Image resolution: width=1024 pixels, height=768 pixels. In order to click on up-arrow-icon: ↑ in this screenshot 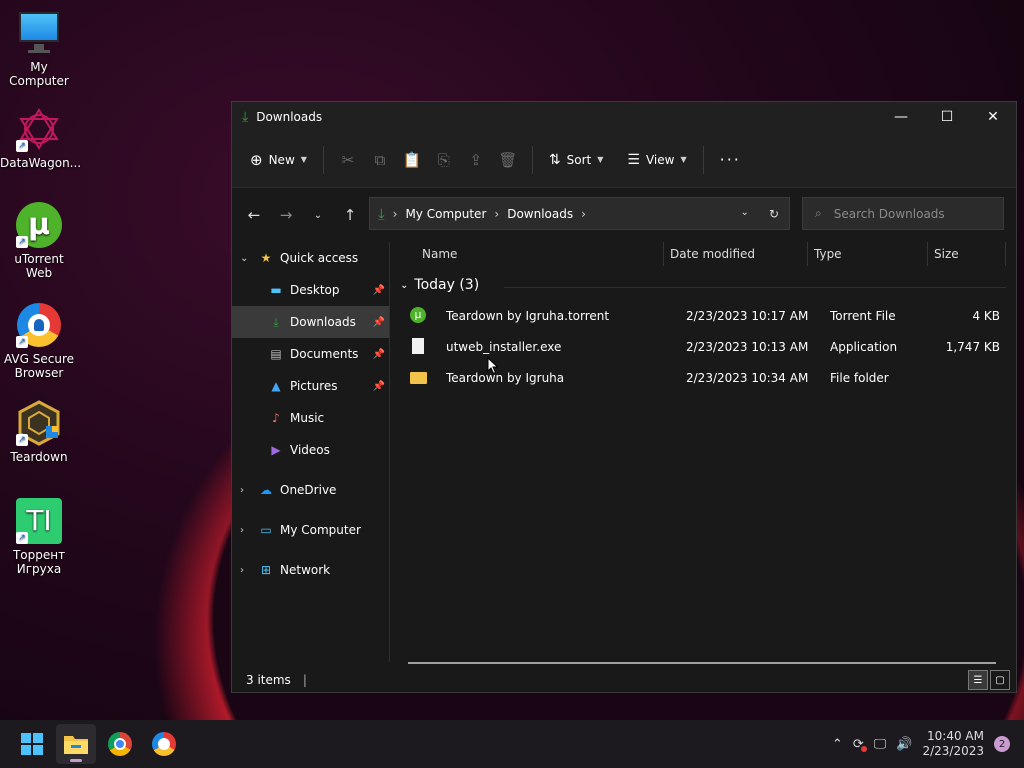, I will do `click(350, 215)`.